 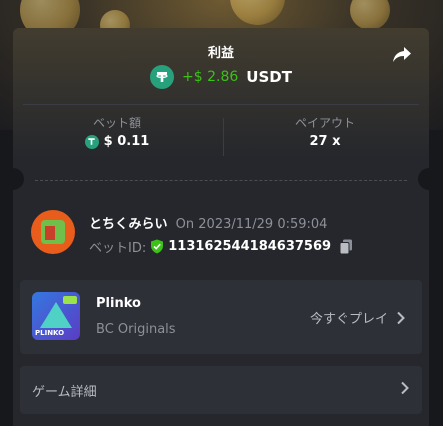 What do you see at coordinates (221, 390) in the screenshot?
I see `game-details-row: ゲーム詳細` at bounding box center [221, 390].